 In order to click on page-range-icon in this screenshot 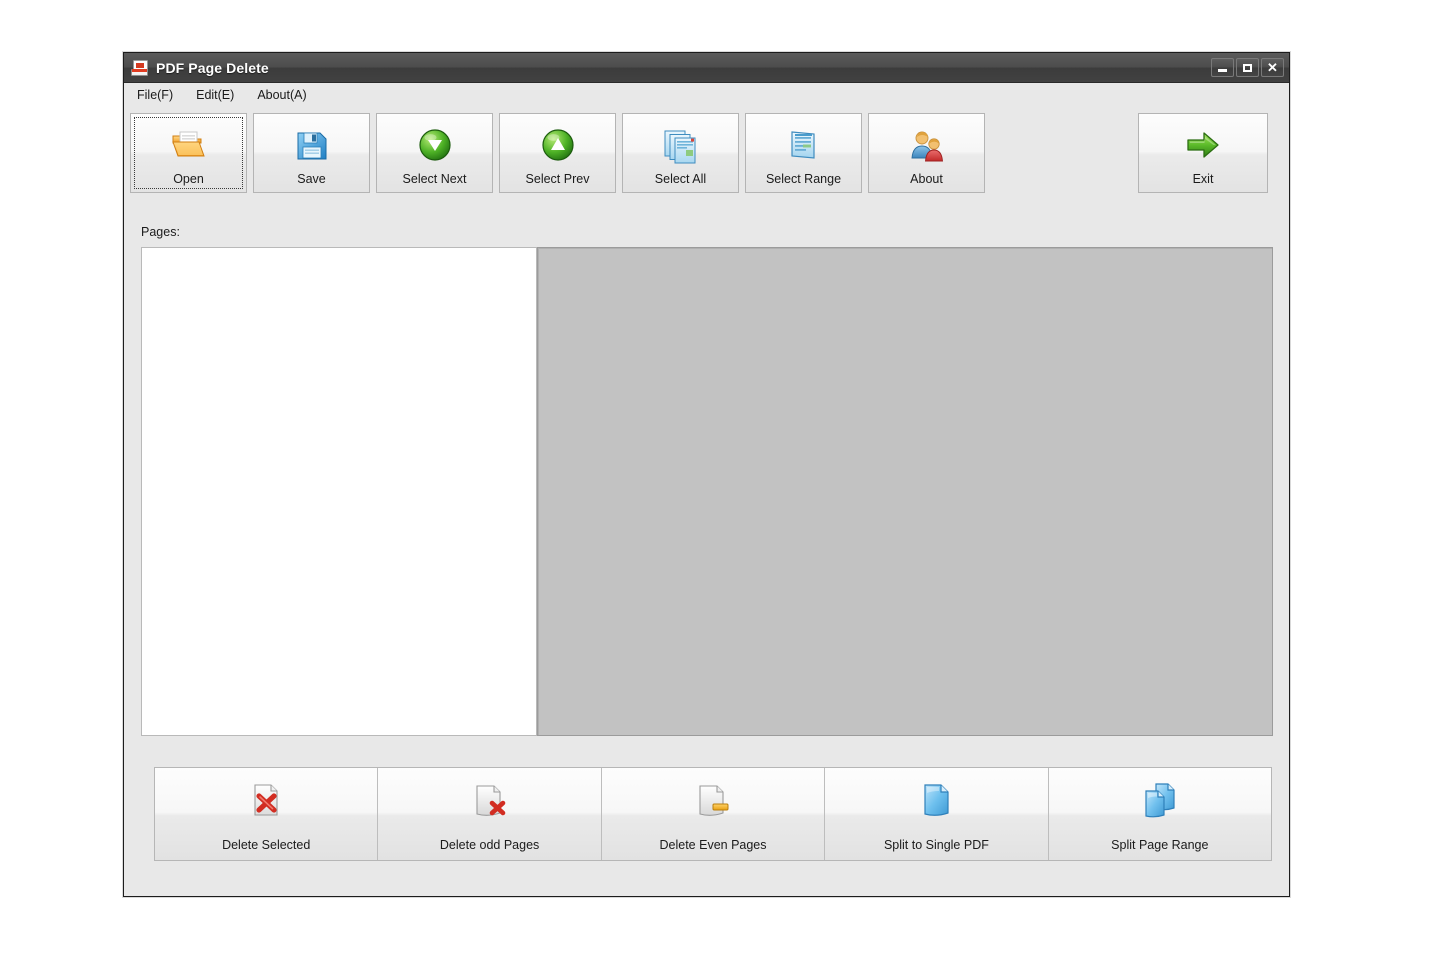, I will do `click(804, 145)`.